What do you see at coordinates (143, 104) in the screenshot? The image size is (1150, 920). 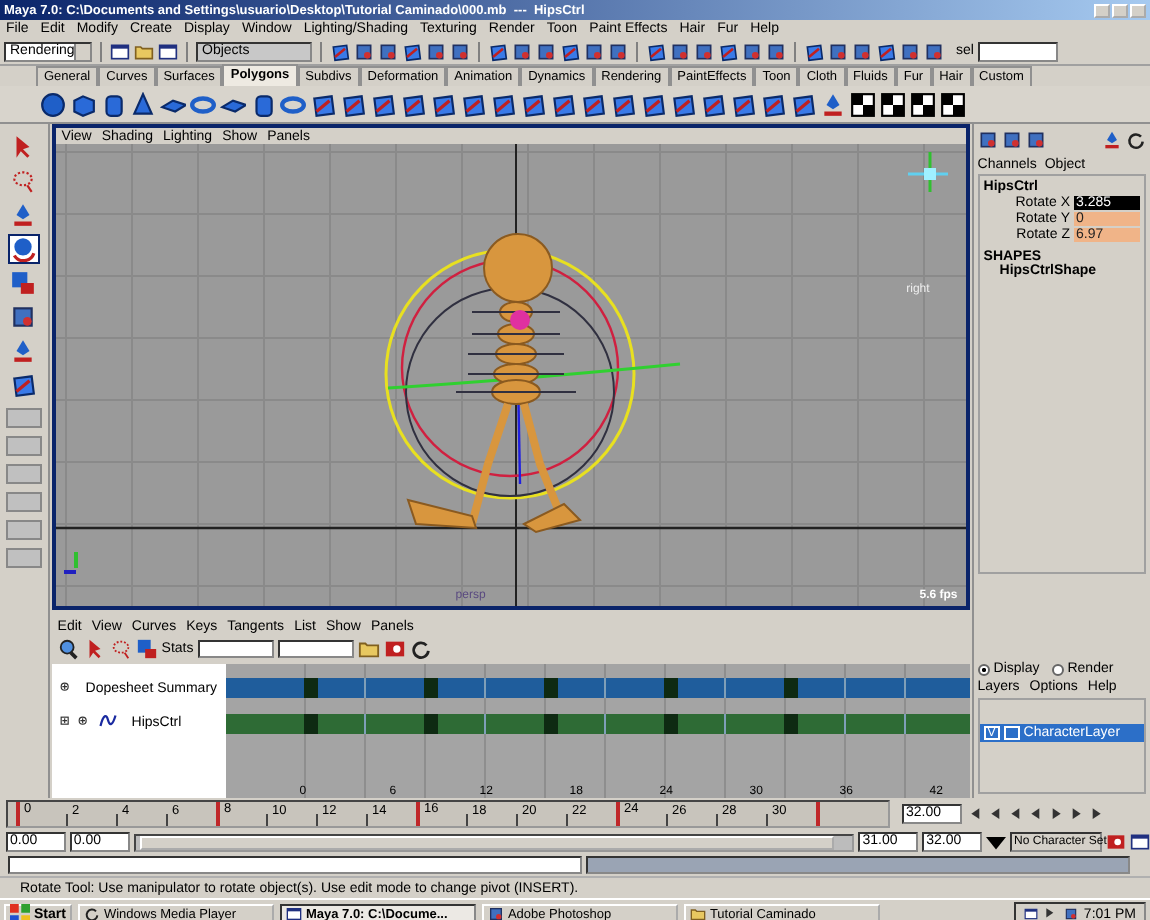 I see `cone-icon` at bounding box center [143, 104].